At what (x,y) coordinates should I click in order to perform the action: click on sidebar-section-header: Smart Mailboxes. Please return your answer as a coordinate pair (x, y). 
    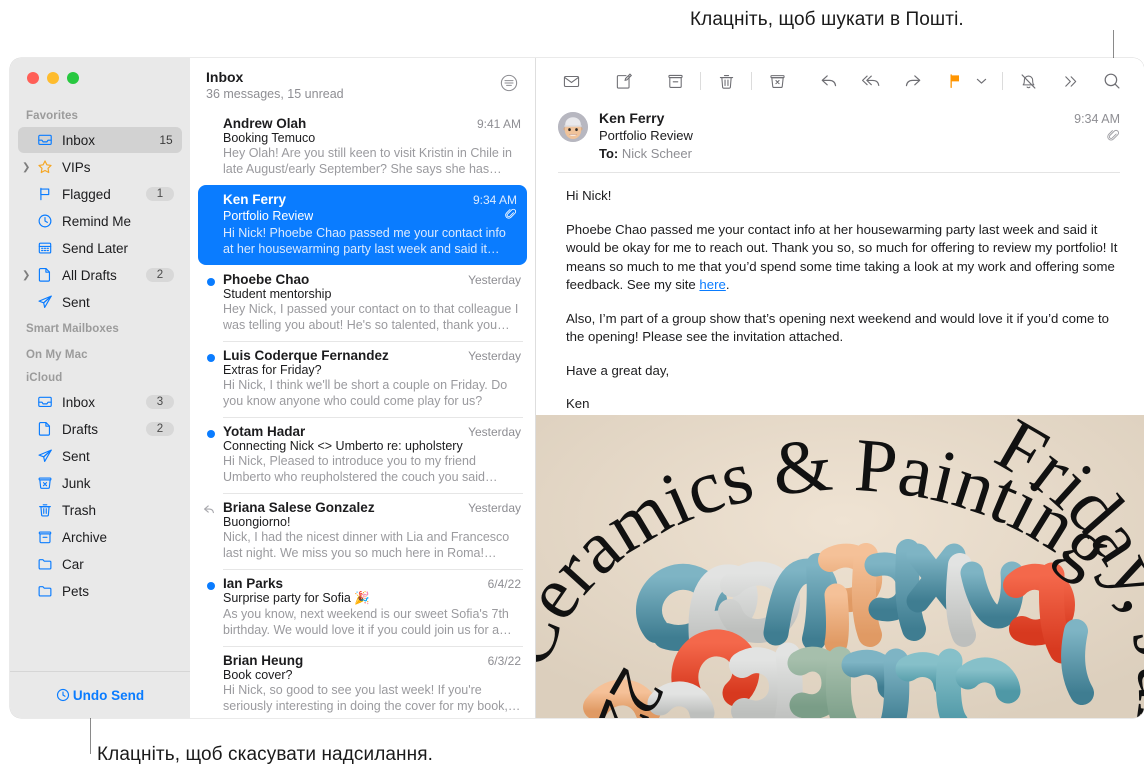
    Looking at the image, I should click on (72, 329).